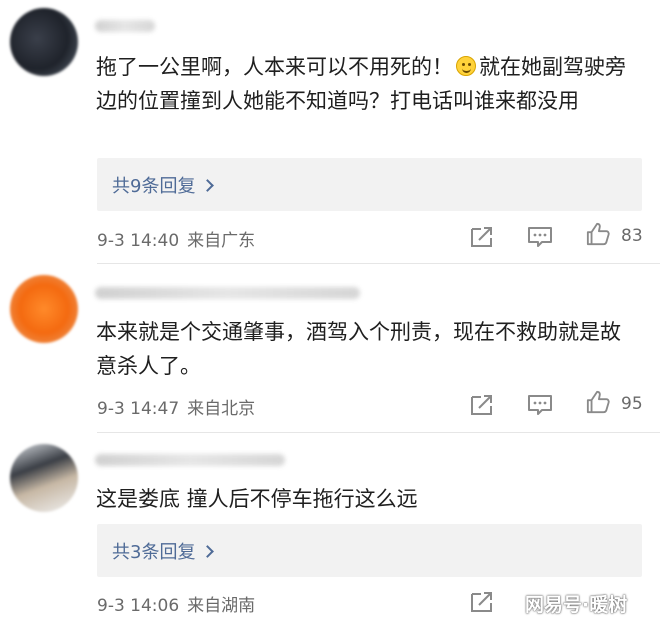 This screenshot has height=623, width=660. Describe the element at coordinates (369, 184) in the screenshot. I see `reply-box: 共9条回复` at that location.